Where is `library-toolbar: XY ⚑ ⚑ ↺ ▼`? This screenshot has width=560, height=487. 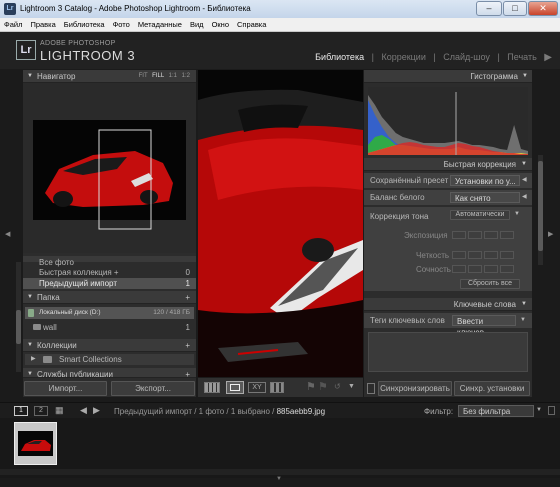 library-toolbar: XY ⚑ ⚑ ↺ ▼ is located at coordinates (280, 387).